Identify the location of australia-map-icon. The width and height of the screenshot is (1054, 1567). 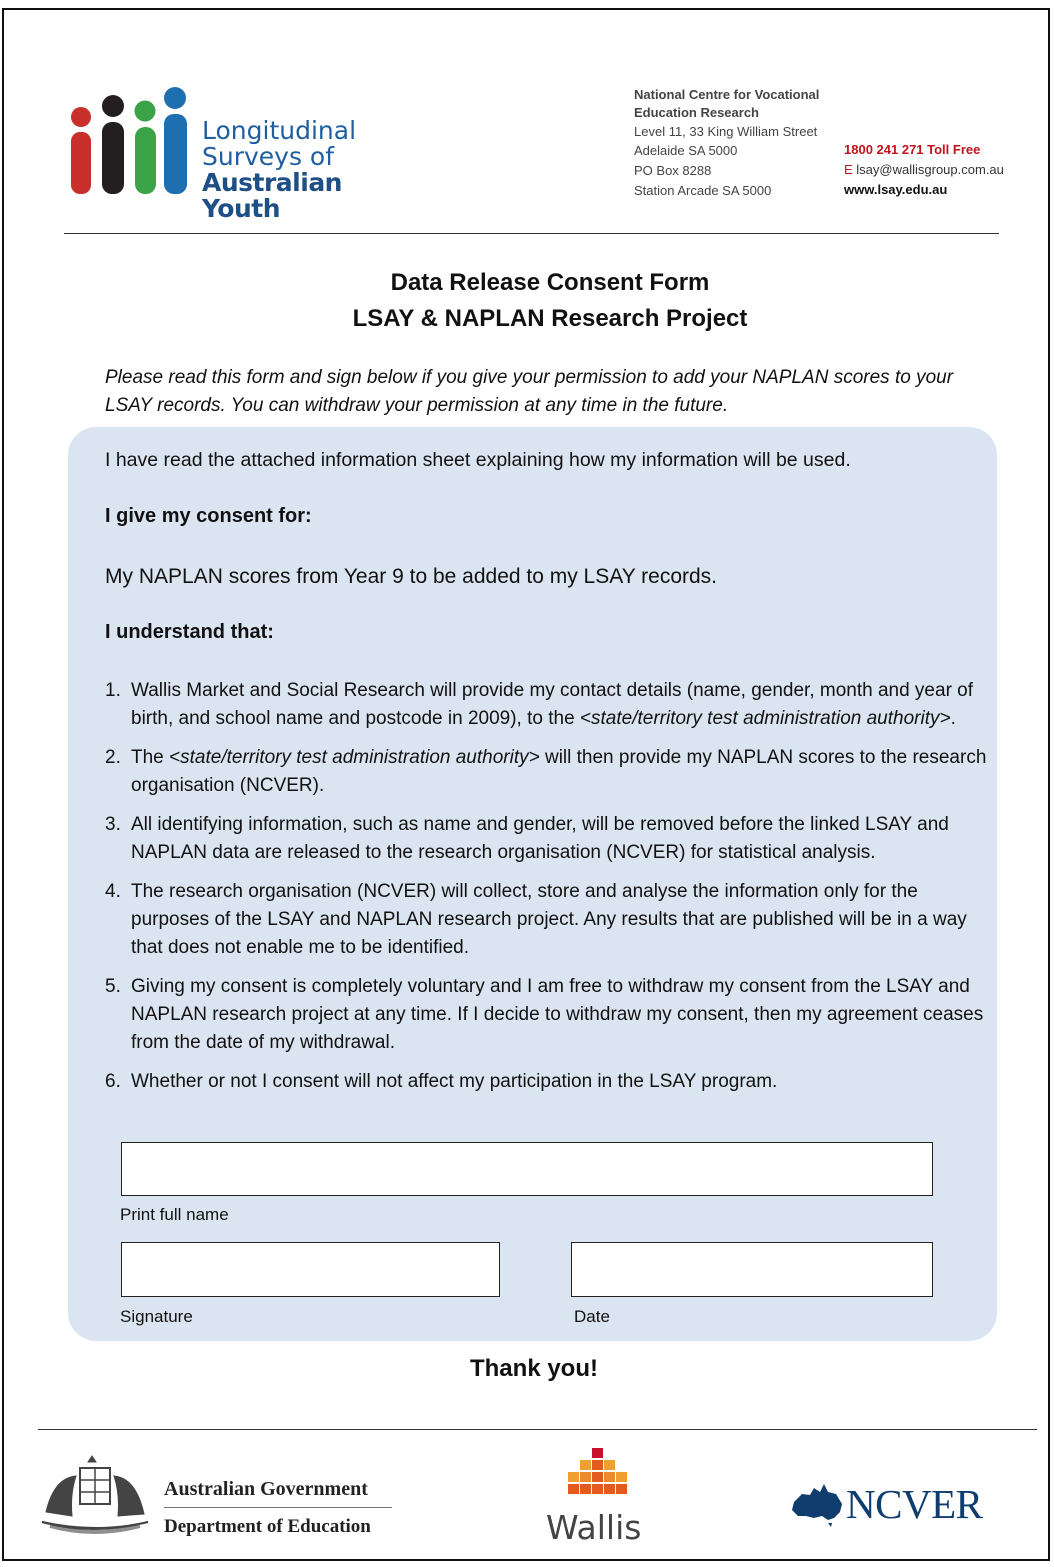
(817, 1505).